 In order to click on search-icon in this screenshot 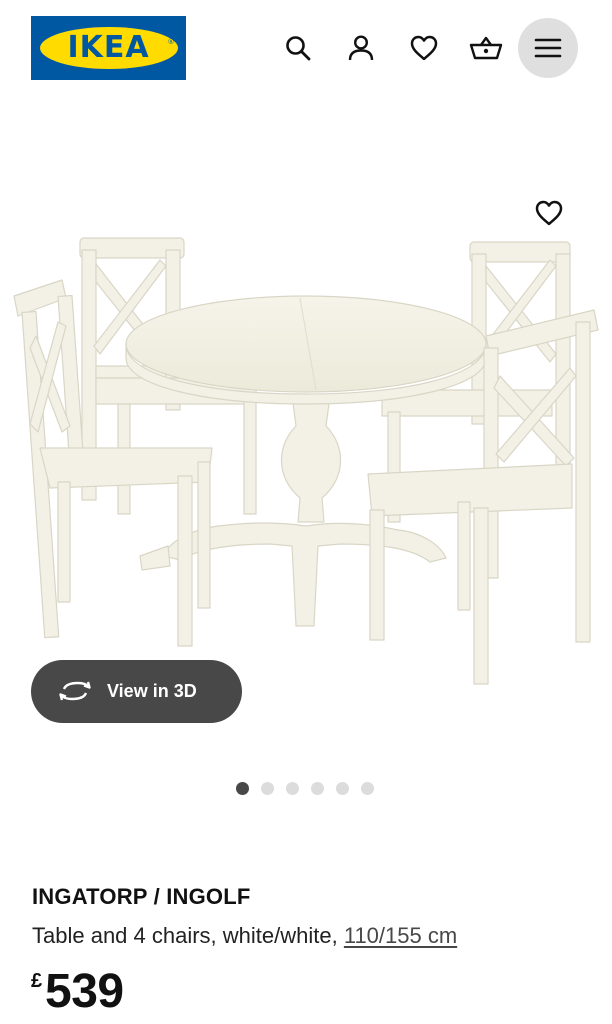, I will do `click(298, 48)`.